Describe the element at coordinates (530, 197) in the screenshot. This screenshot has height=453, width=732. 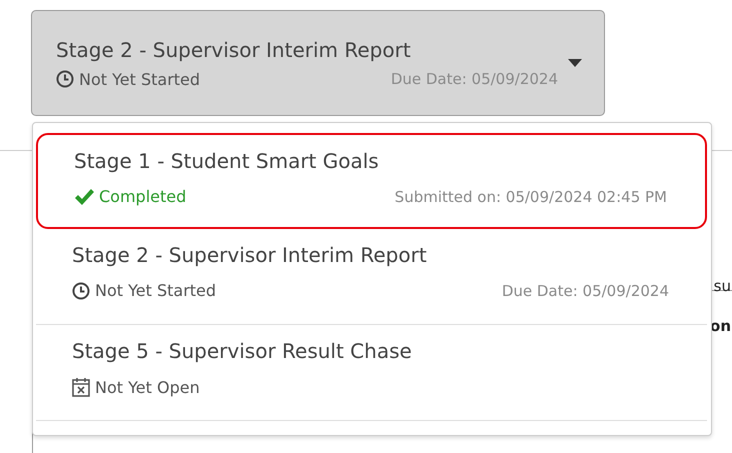
I see `date-label: Submitted on: 05/09/2024 02:45 PM` at that location.